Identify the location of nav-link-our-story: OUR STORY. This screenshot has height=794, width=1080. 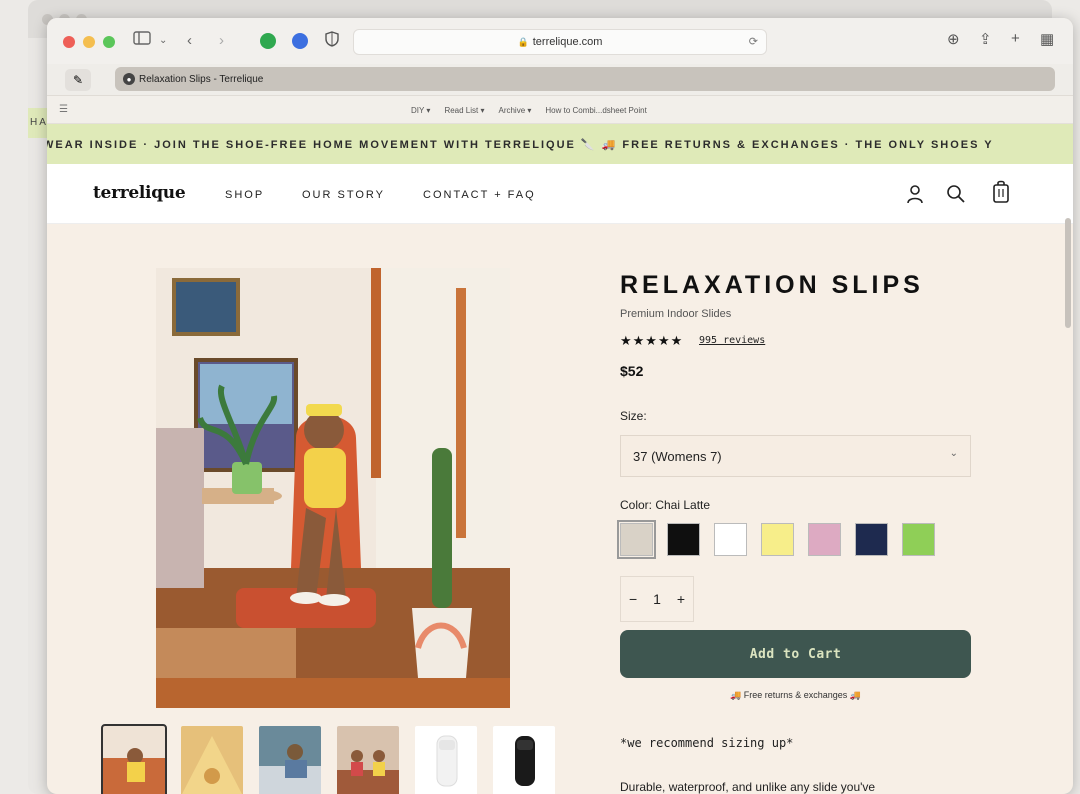
(343, 195).